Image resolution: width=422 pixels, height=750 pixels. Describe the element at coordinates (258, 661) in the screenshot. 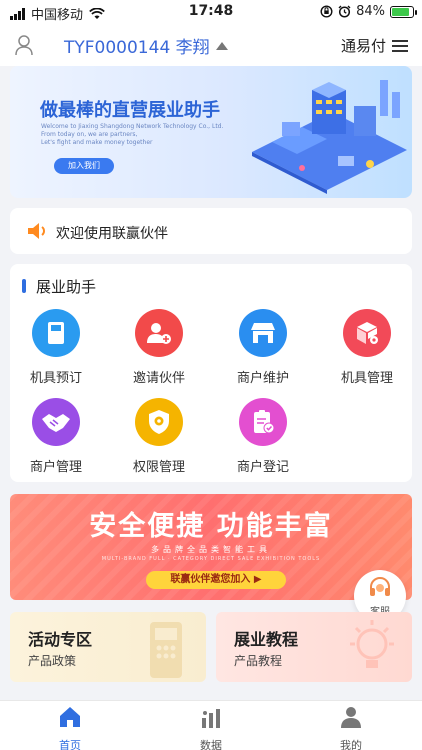

I see `card-subtitle: 产品教程` at that location.